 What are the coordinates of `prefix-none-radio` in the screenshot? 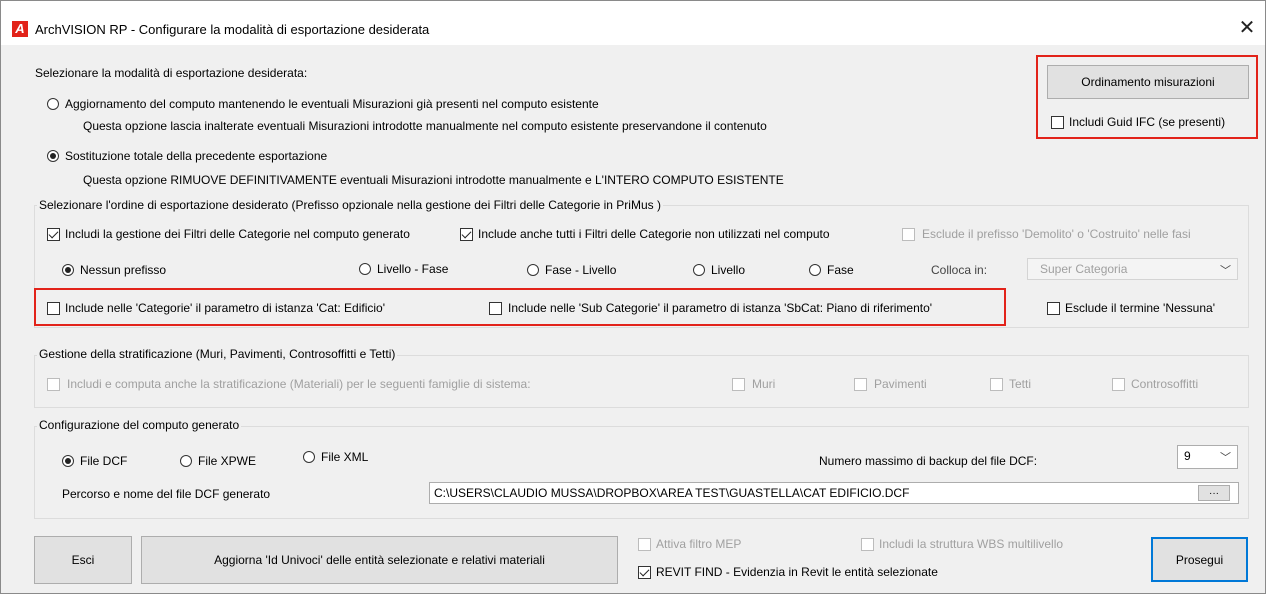 It's located at (68, 270).